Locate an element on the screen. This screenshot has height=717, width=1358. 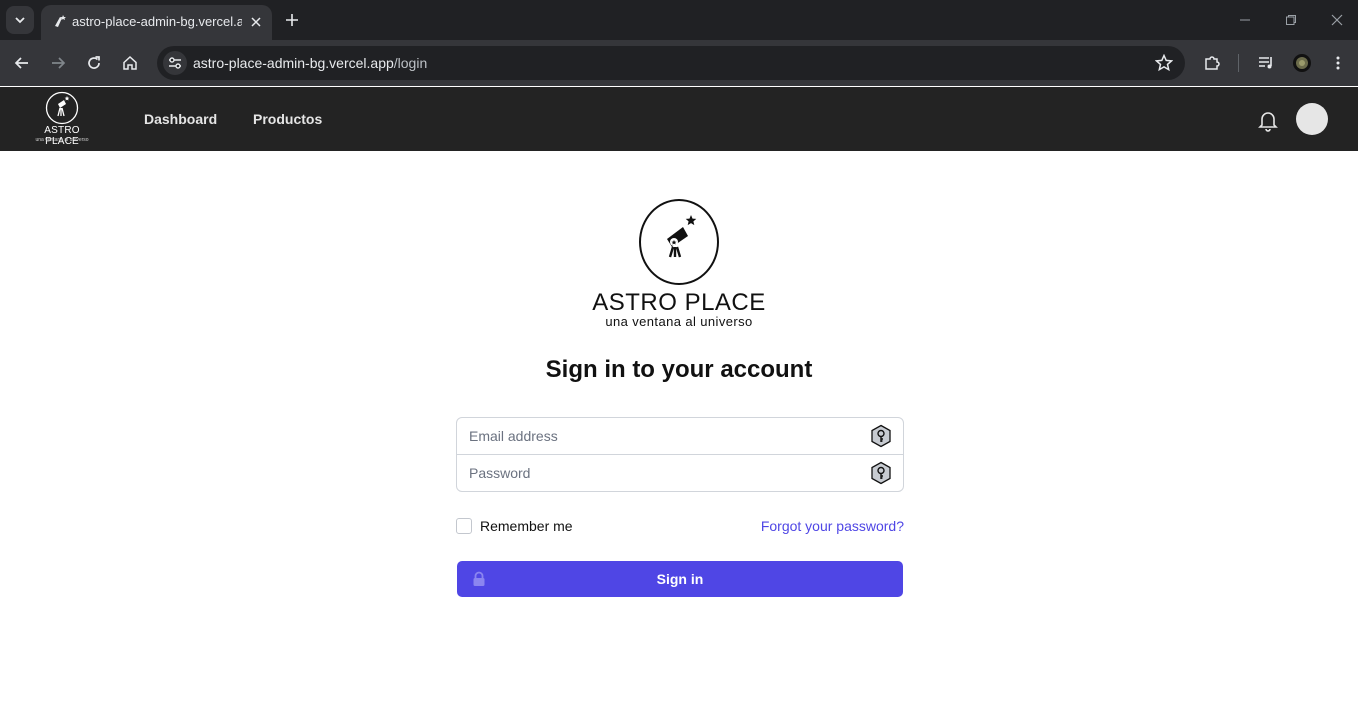
nav-link-dashboard: Dashboard is located at coordinates (180, 119).